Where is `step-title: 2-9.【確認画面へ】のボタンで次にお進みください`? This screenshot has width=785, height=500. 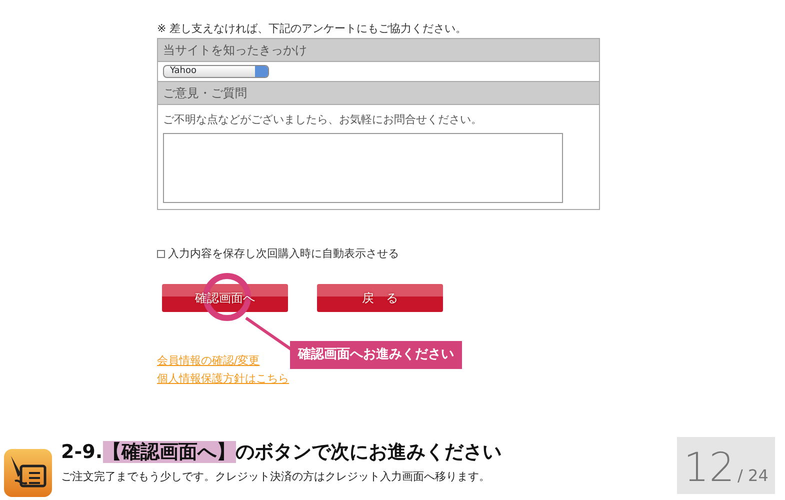
step-title: 2-9.【確認画面へ】のボタンで次にお進みください is located at coordinates (281, 452).